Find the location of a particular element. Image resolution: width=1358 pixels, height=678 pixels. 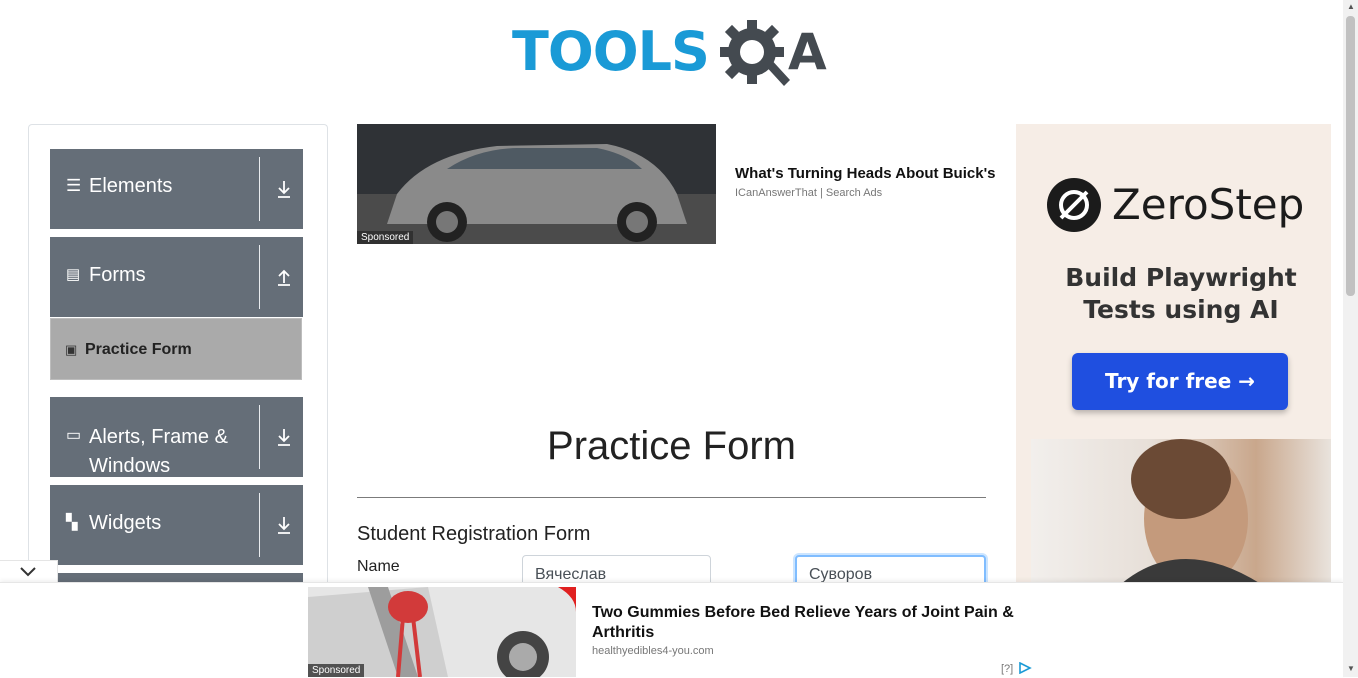

ad-source: ICanAnswerThat | Search Ads is located at coordinates (808, 193).